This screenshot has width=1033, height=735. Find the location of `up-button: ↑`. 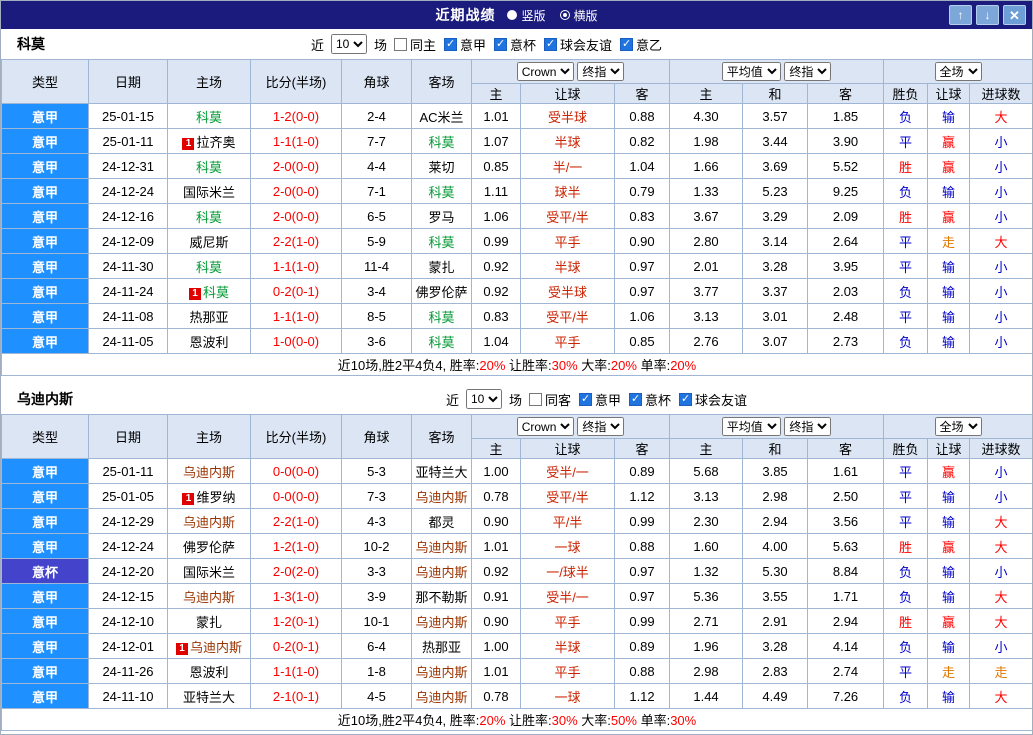

up-button: ↑ is located at coordinates (960, 15).